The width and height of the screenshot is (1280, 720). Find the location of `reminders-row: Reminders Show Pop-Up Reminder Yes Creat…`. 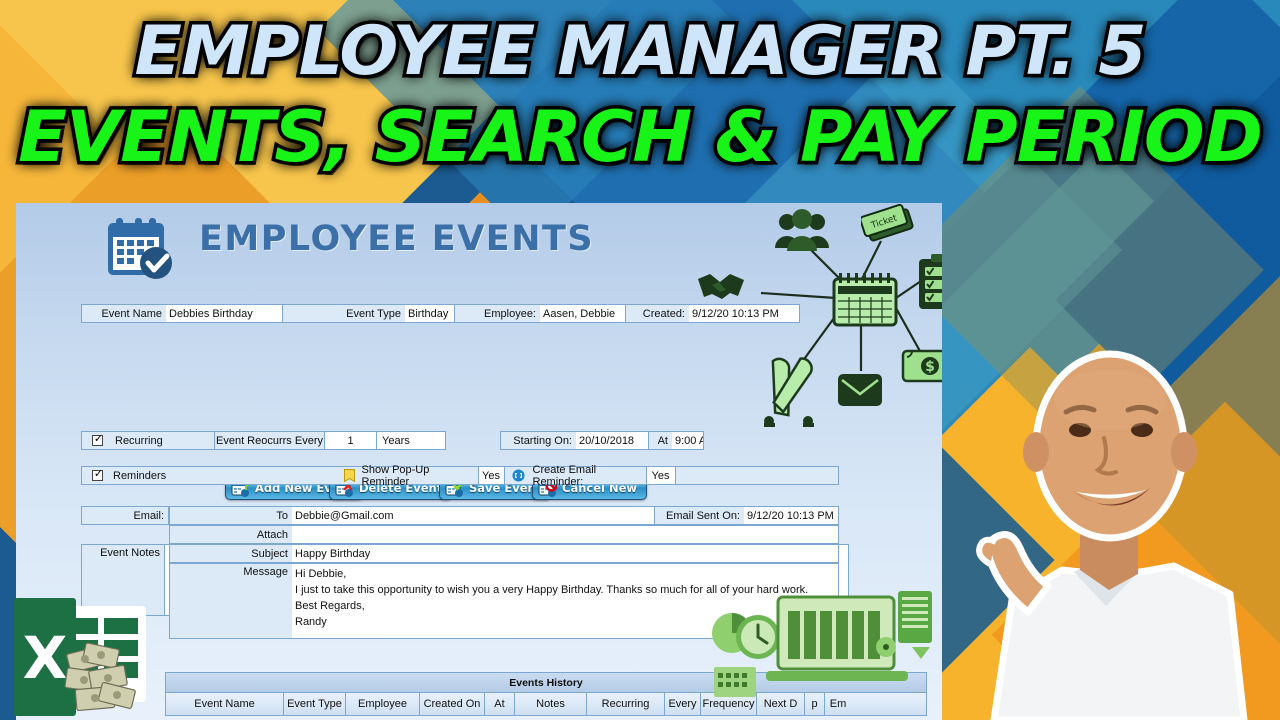

reminders-row: Reminders Show Pop-Up Reminder Yes Creat… is located at coordinates (460, 476).